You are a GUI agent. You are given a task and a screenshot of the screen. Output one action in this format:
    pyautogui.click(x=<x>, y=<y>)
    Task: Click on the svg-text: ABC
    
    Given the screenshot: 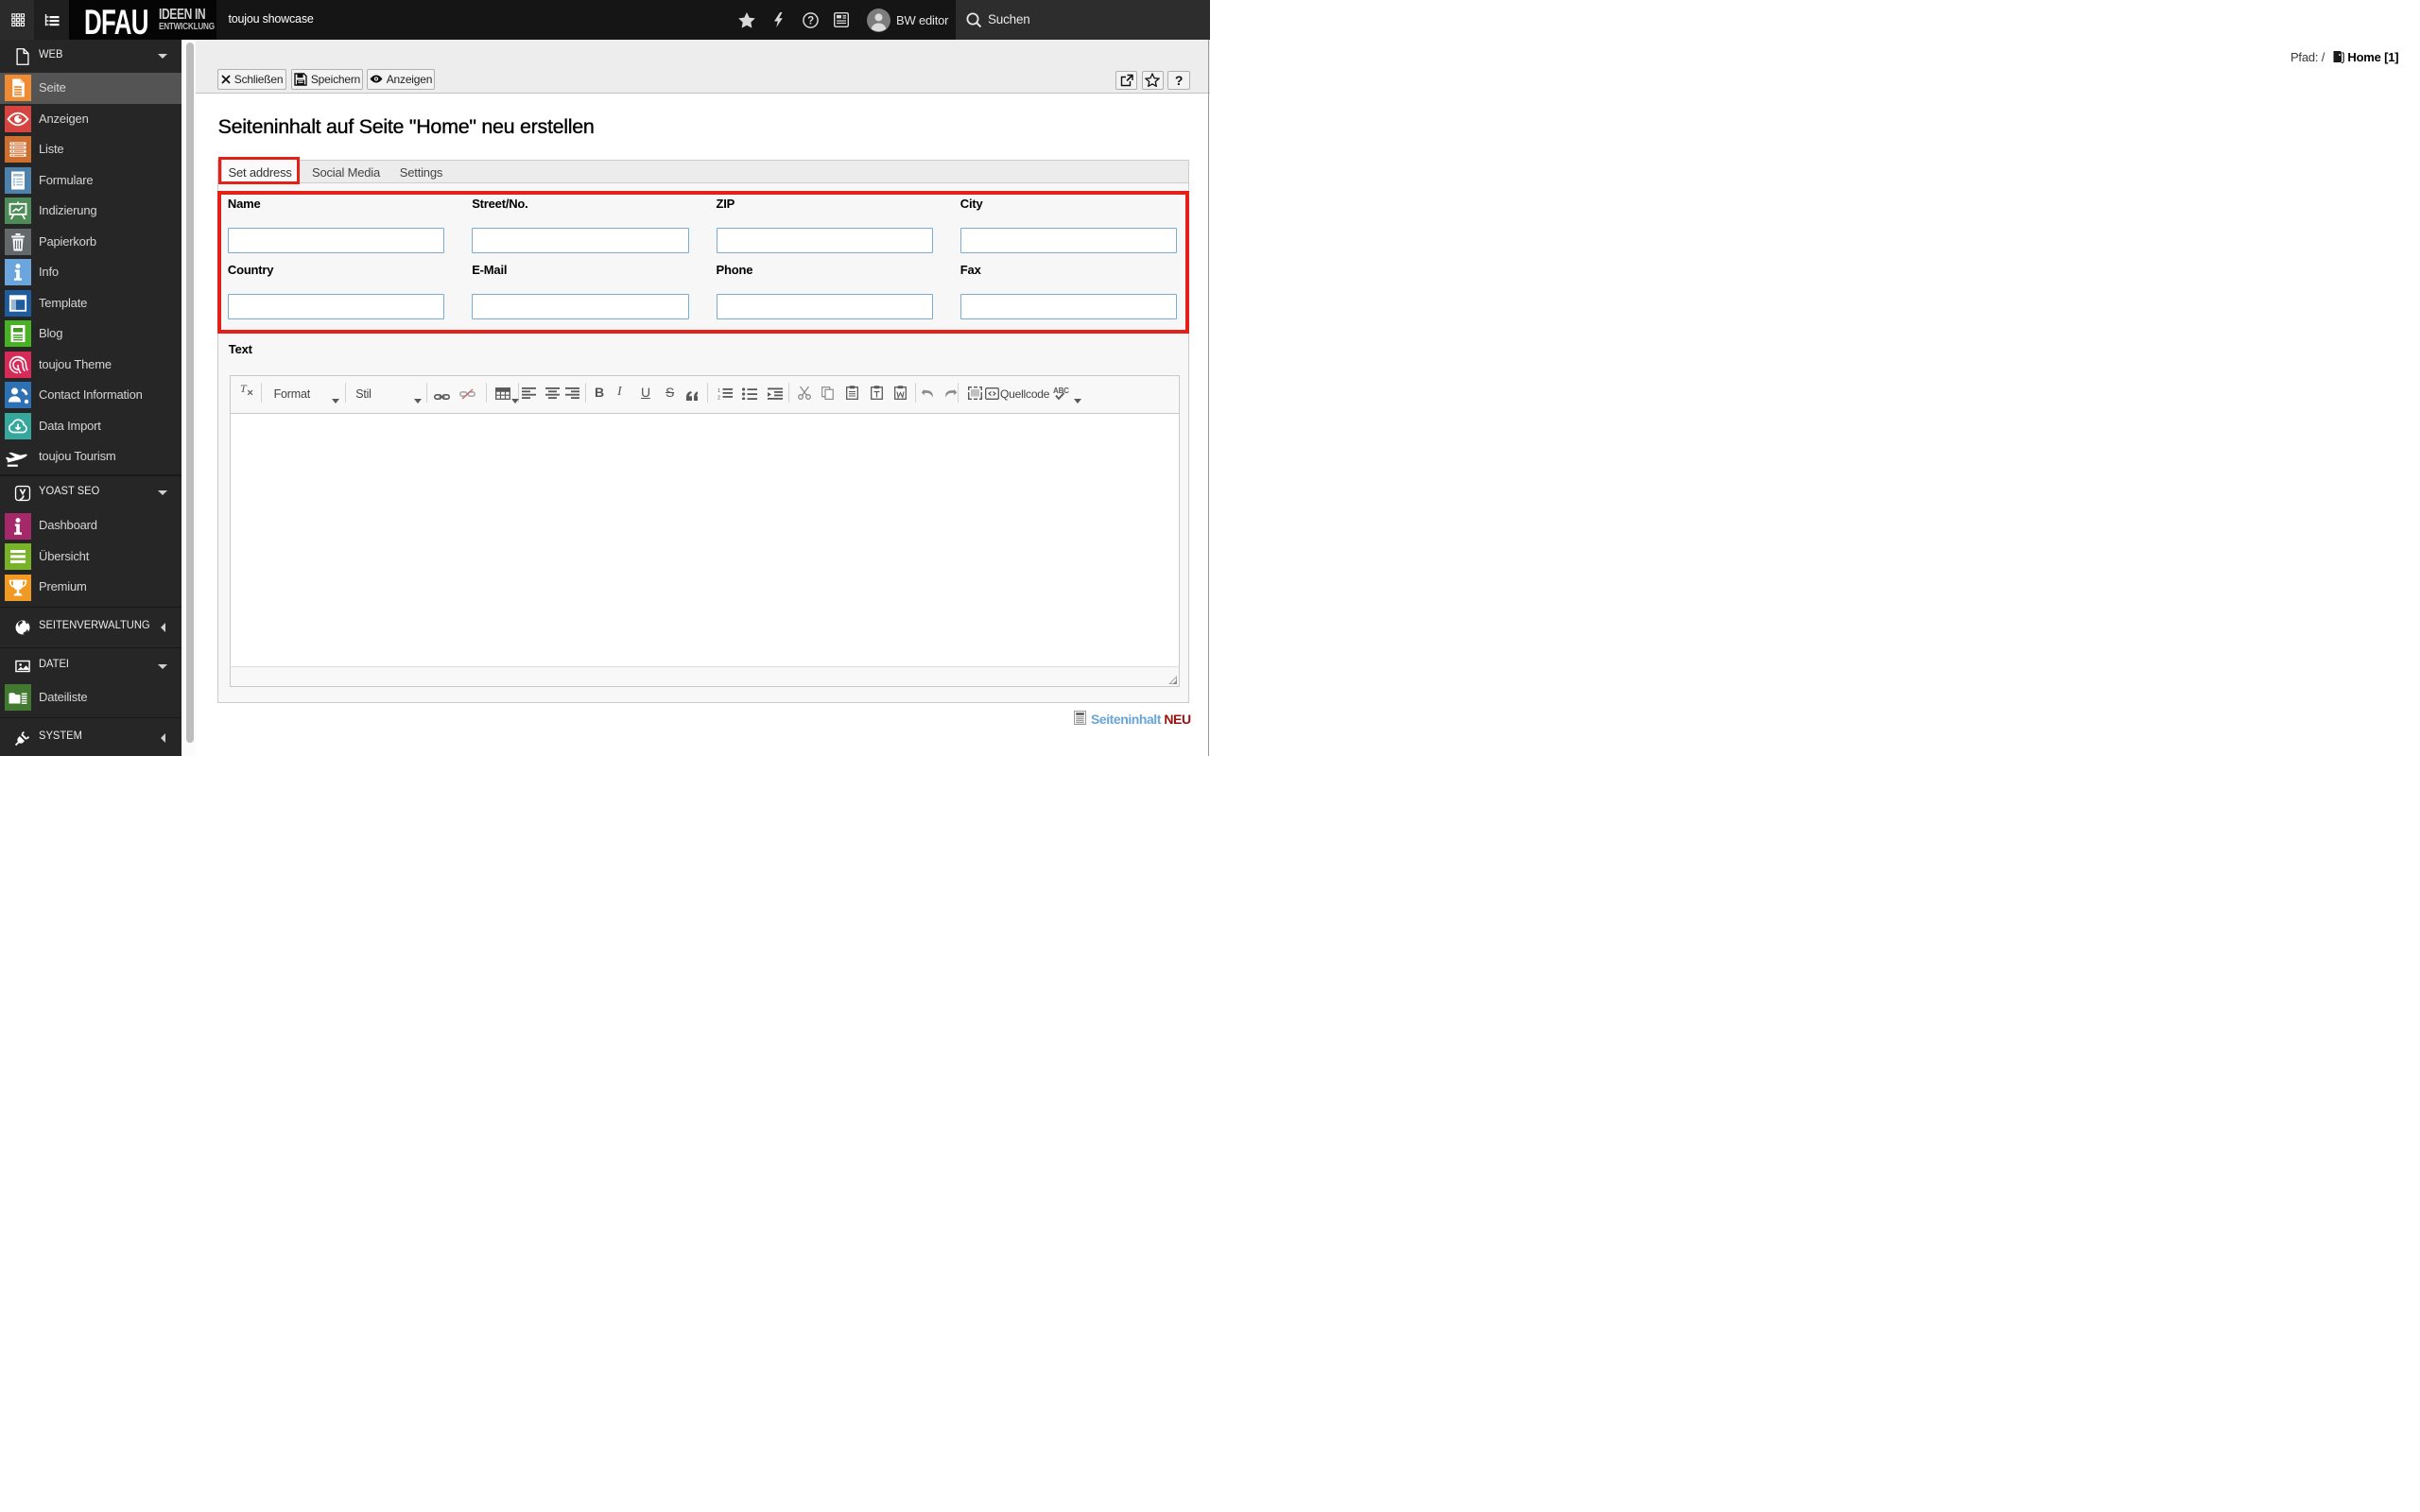 What is the action you would take?
    pyautogui.click(x=1061, y=391)
    